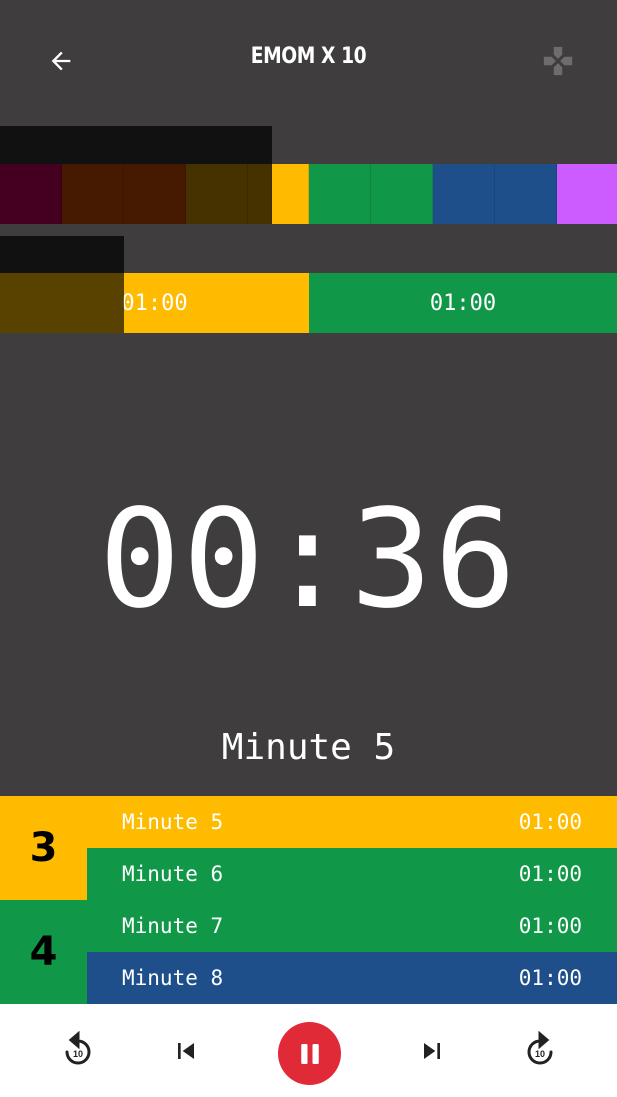 The width and height of the screenshot is (617, 1097). I want to click on interval-name: Minute 6, so click(173, 874).